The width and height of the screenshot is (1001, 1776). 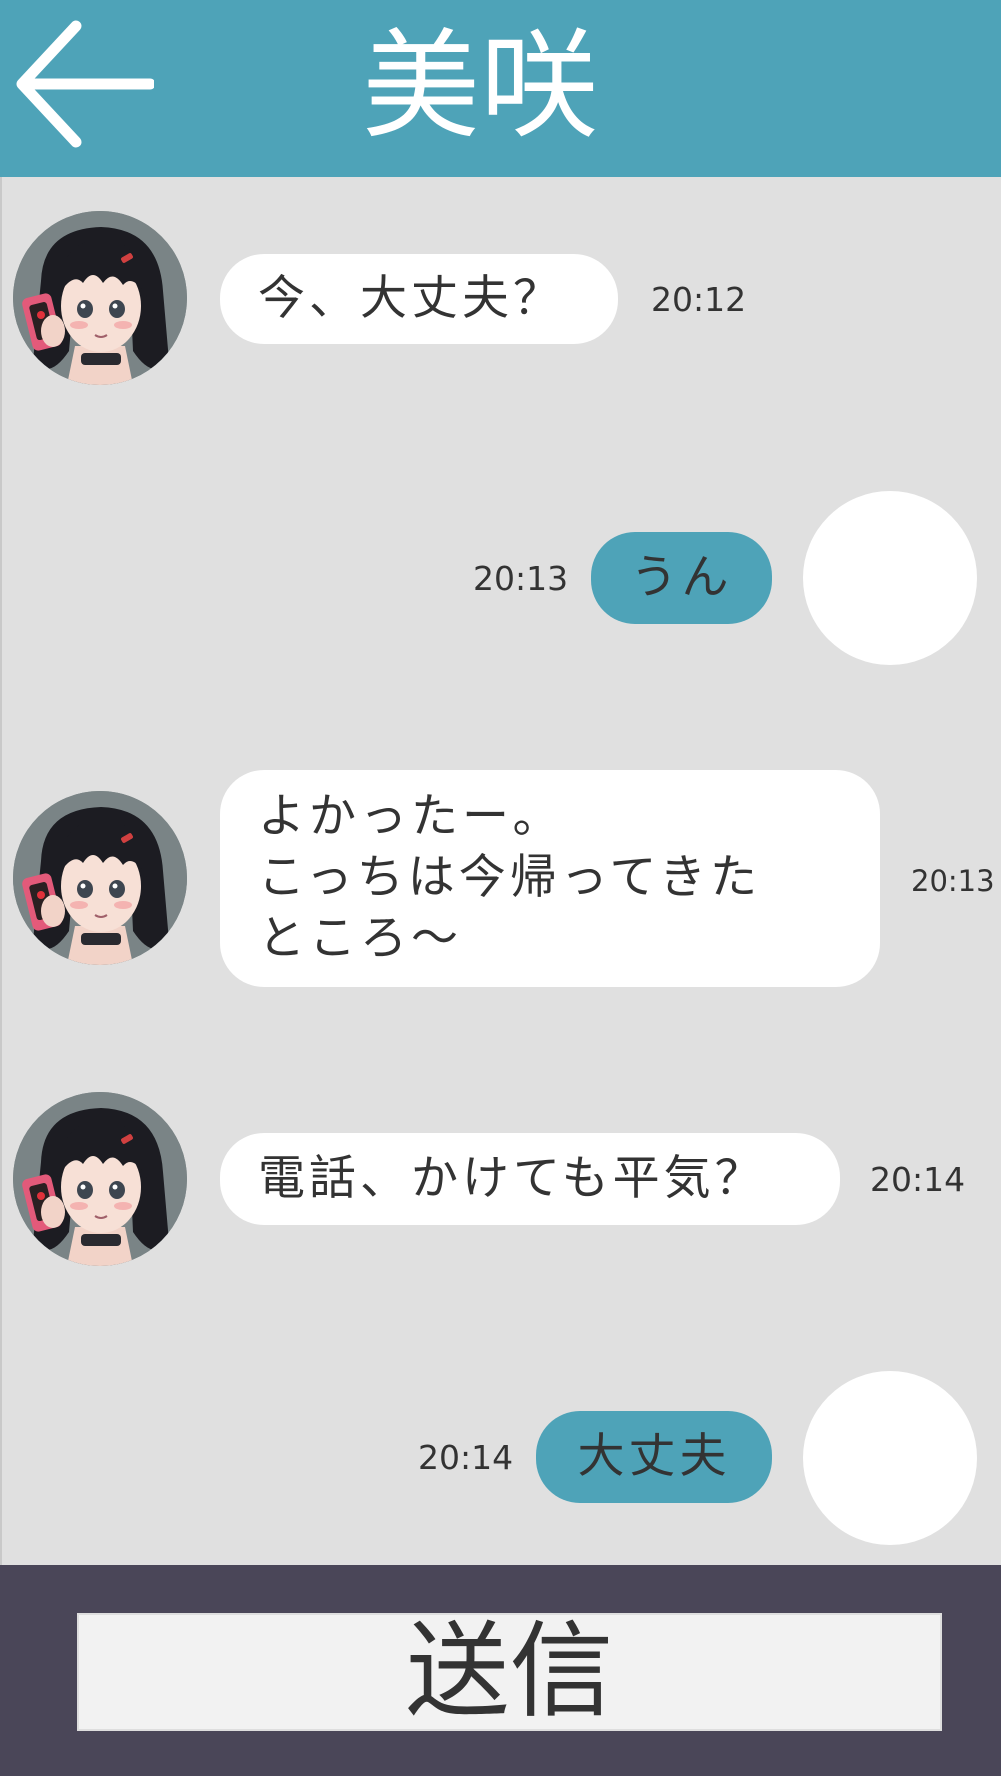 What do you see at coordinates (419, 299) in the screenshot?
I see `partner-message-bubble: 今、大丈夫？` at bounding box center [419, 299].